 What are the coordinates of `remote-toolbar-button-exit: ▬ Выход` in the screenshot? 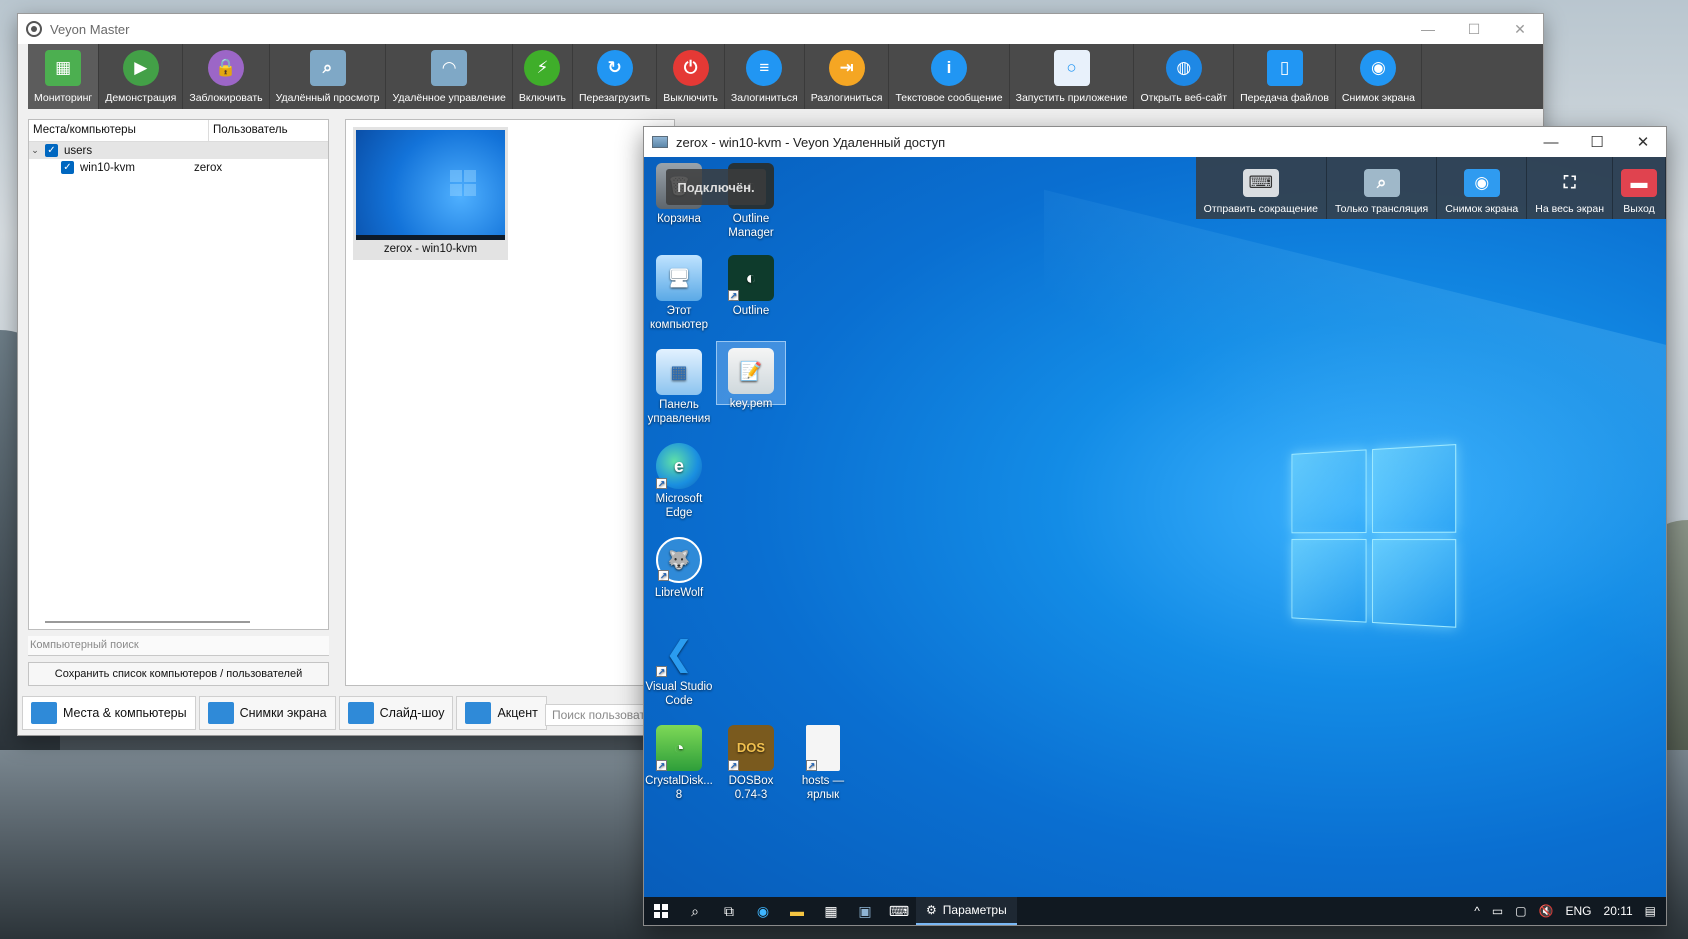 It's located at (1639, 188).